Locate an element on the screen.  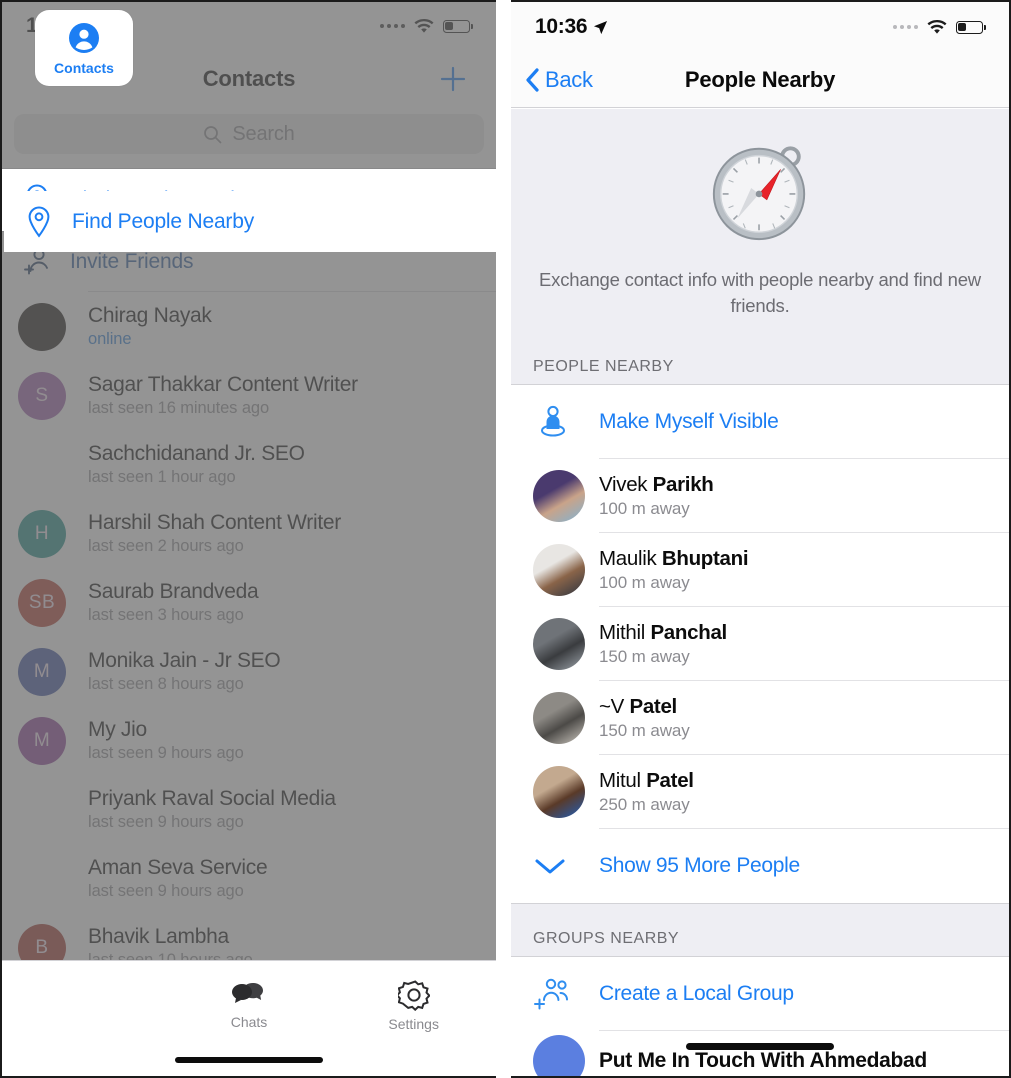
show-more-people-row: Show 95 More People is located at coordinates (760, 865).